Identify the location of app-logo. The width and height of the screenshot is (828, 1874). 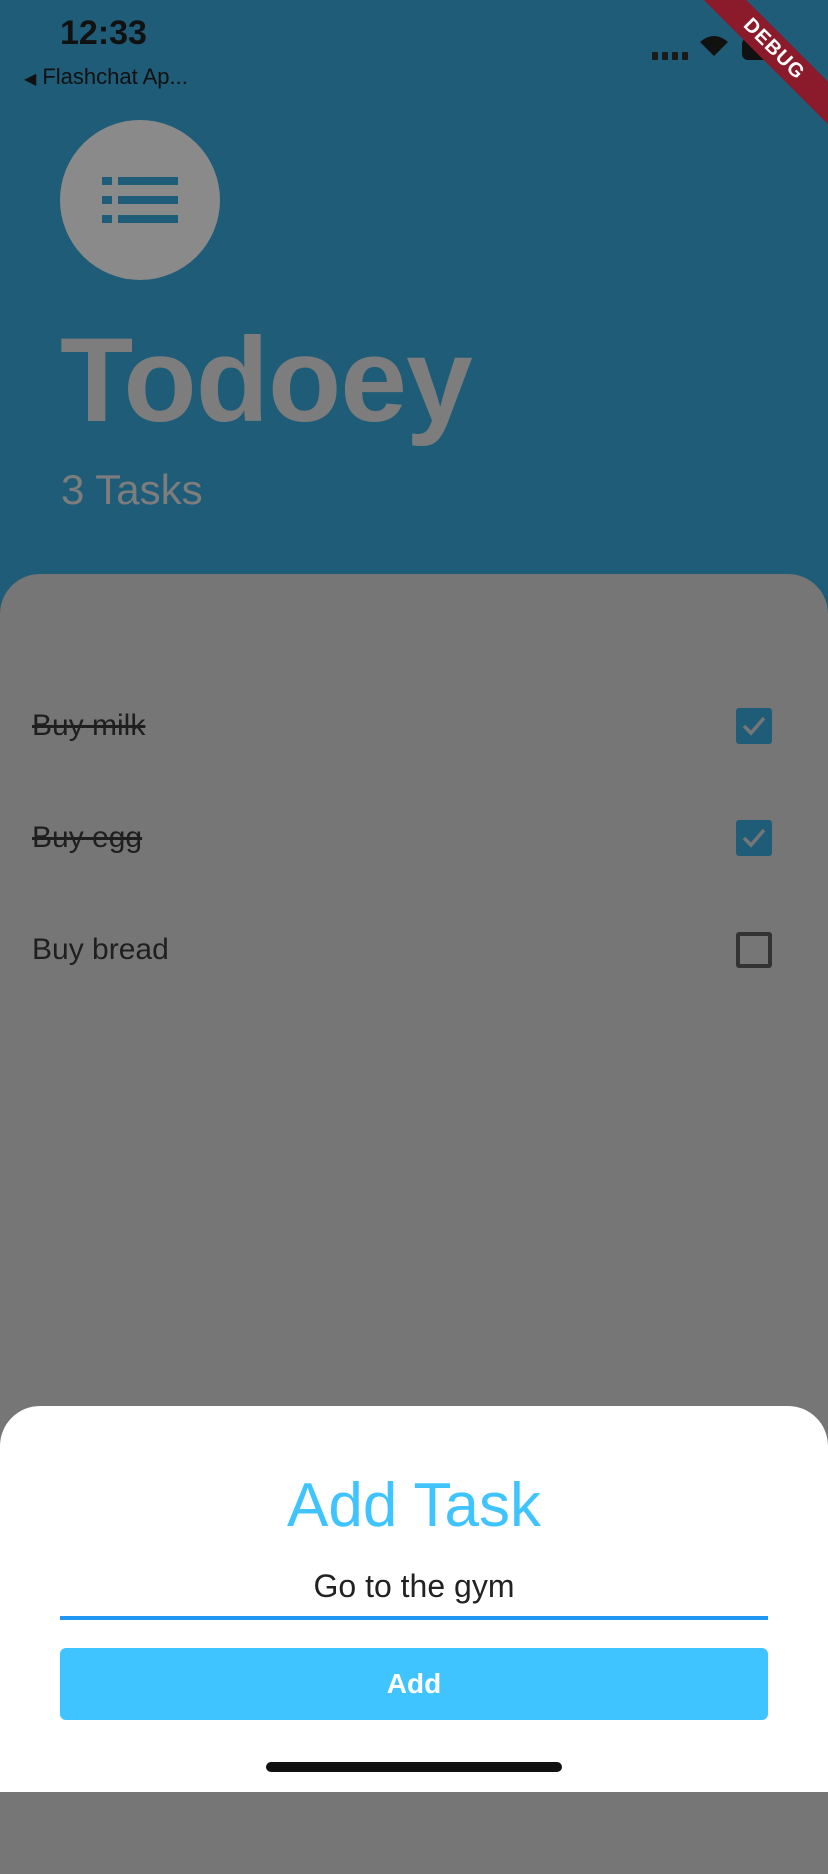
(140, 200).